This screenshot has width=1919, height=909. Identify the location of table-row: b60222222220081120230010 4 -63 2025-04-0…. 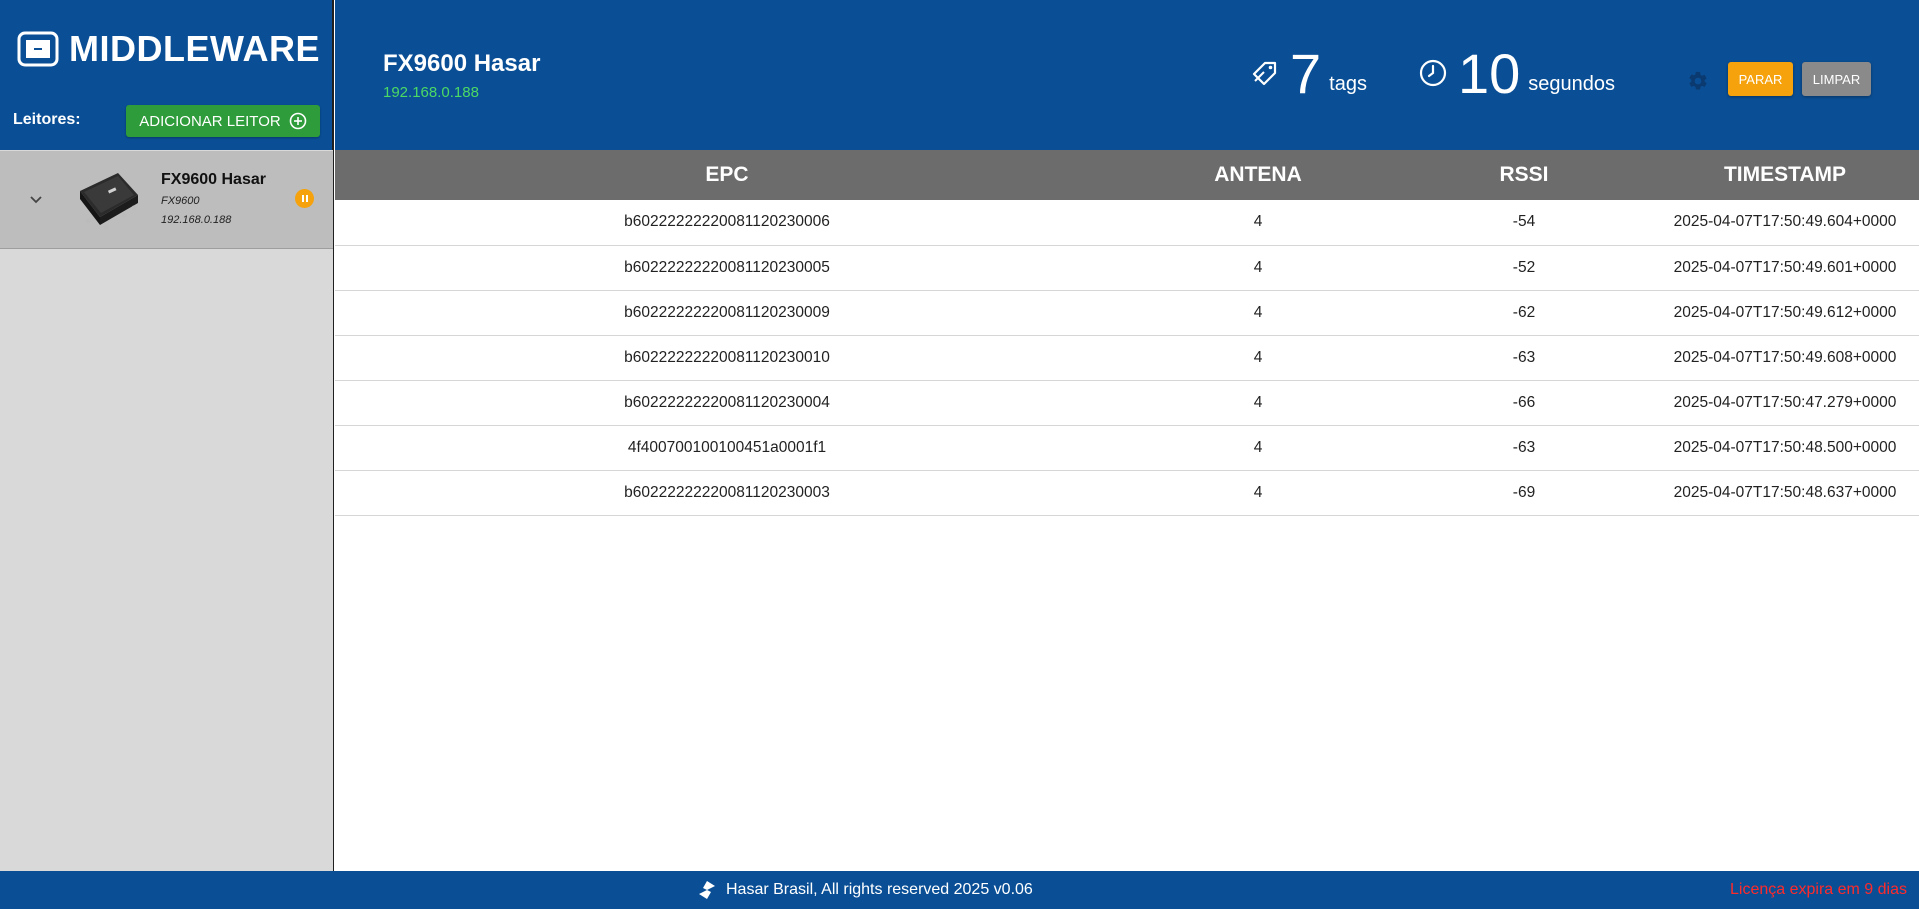
(1127, 358).